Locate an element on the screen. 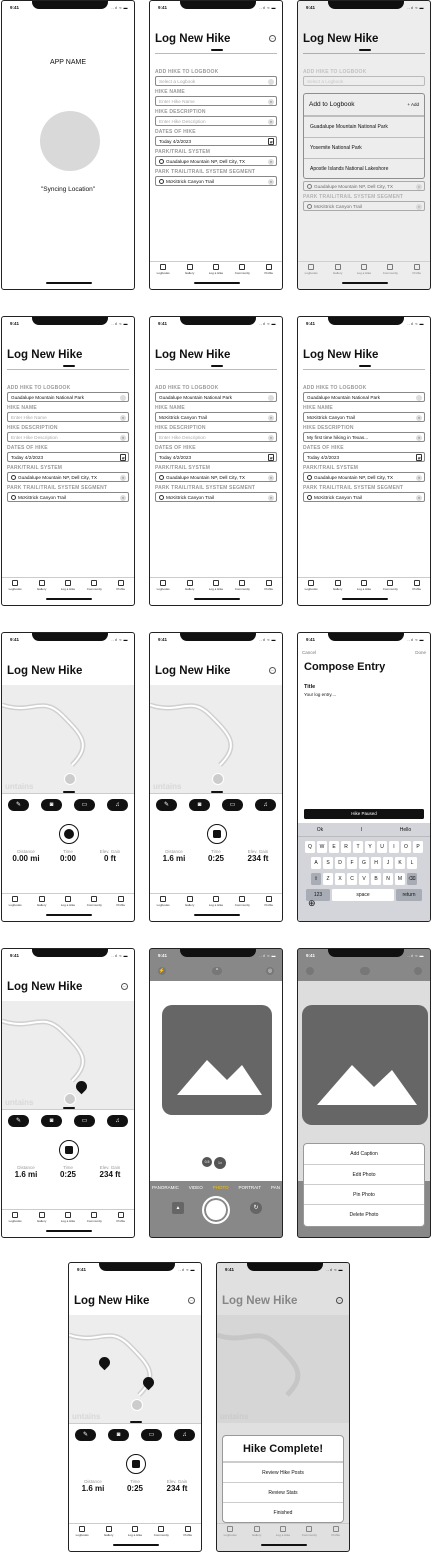 The height and width of the screenshot is (1553, 432). zoom-05: 0.5 is located at coordinates (207, 1162).